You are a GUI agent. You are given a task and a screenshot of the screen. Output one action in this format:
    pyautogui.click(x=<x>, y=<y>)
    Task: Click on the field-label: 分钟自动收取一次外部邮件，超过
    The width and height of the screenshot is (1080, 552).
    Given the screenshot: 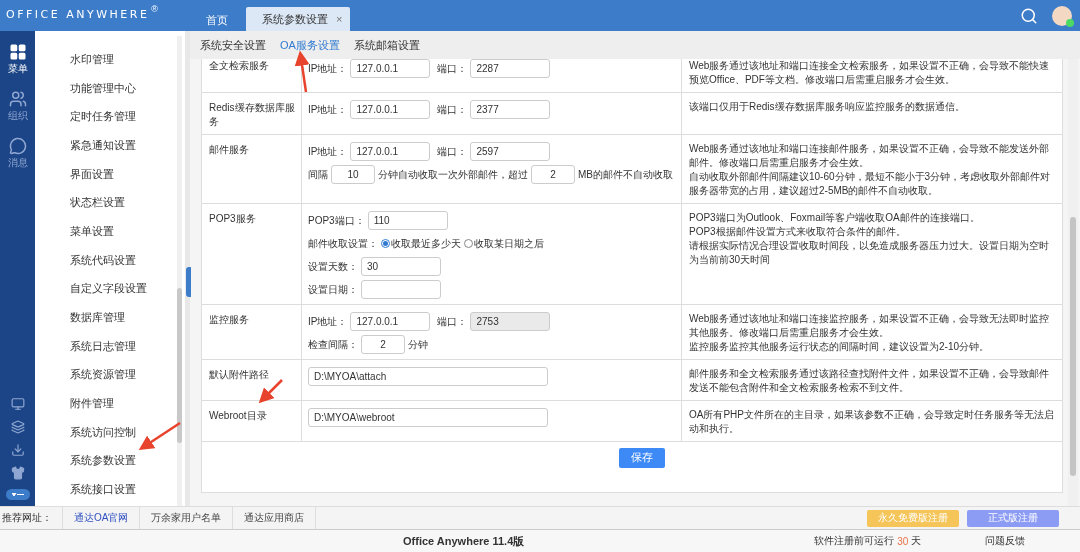 What is the action you would take?
    pyautogui.click(x=453, y=174)
    